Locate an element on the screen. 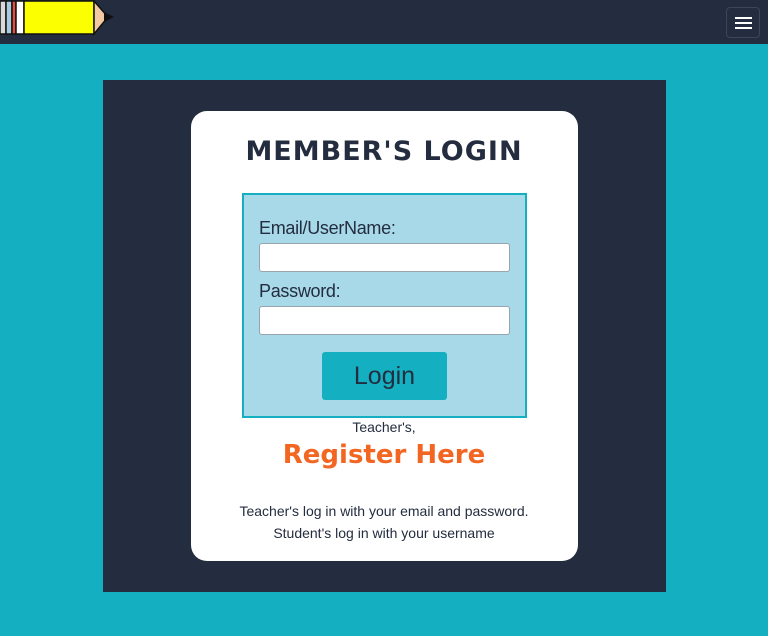  pencil-logo-icon is located at coordinates (59, 18).